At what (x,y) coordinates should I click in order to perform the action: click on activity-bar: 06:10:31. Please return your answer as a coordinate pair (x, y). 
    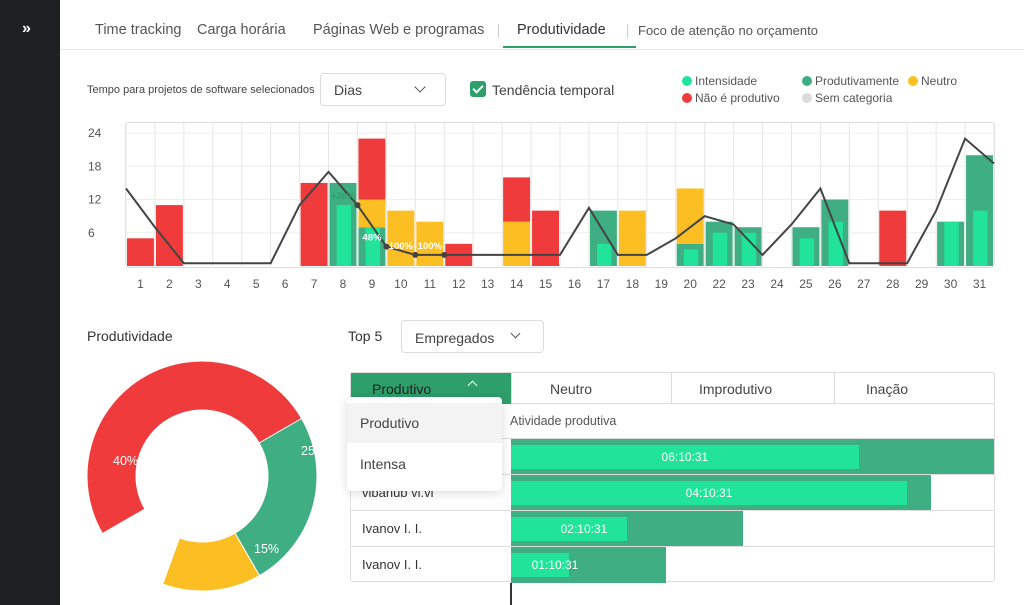
    Looking at the image, I should click on (752, 457).